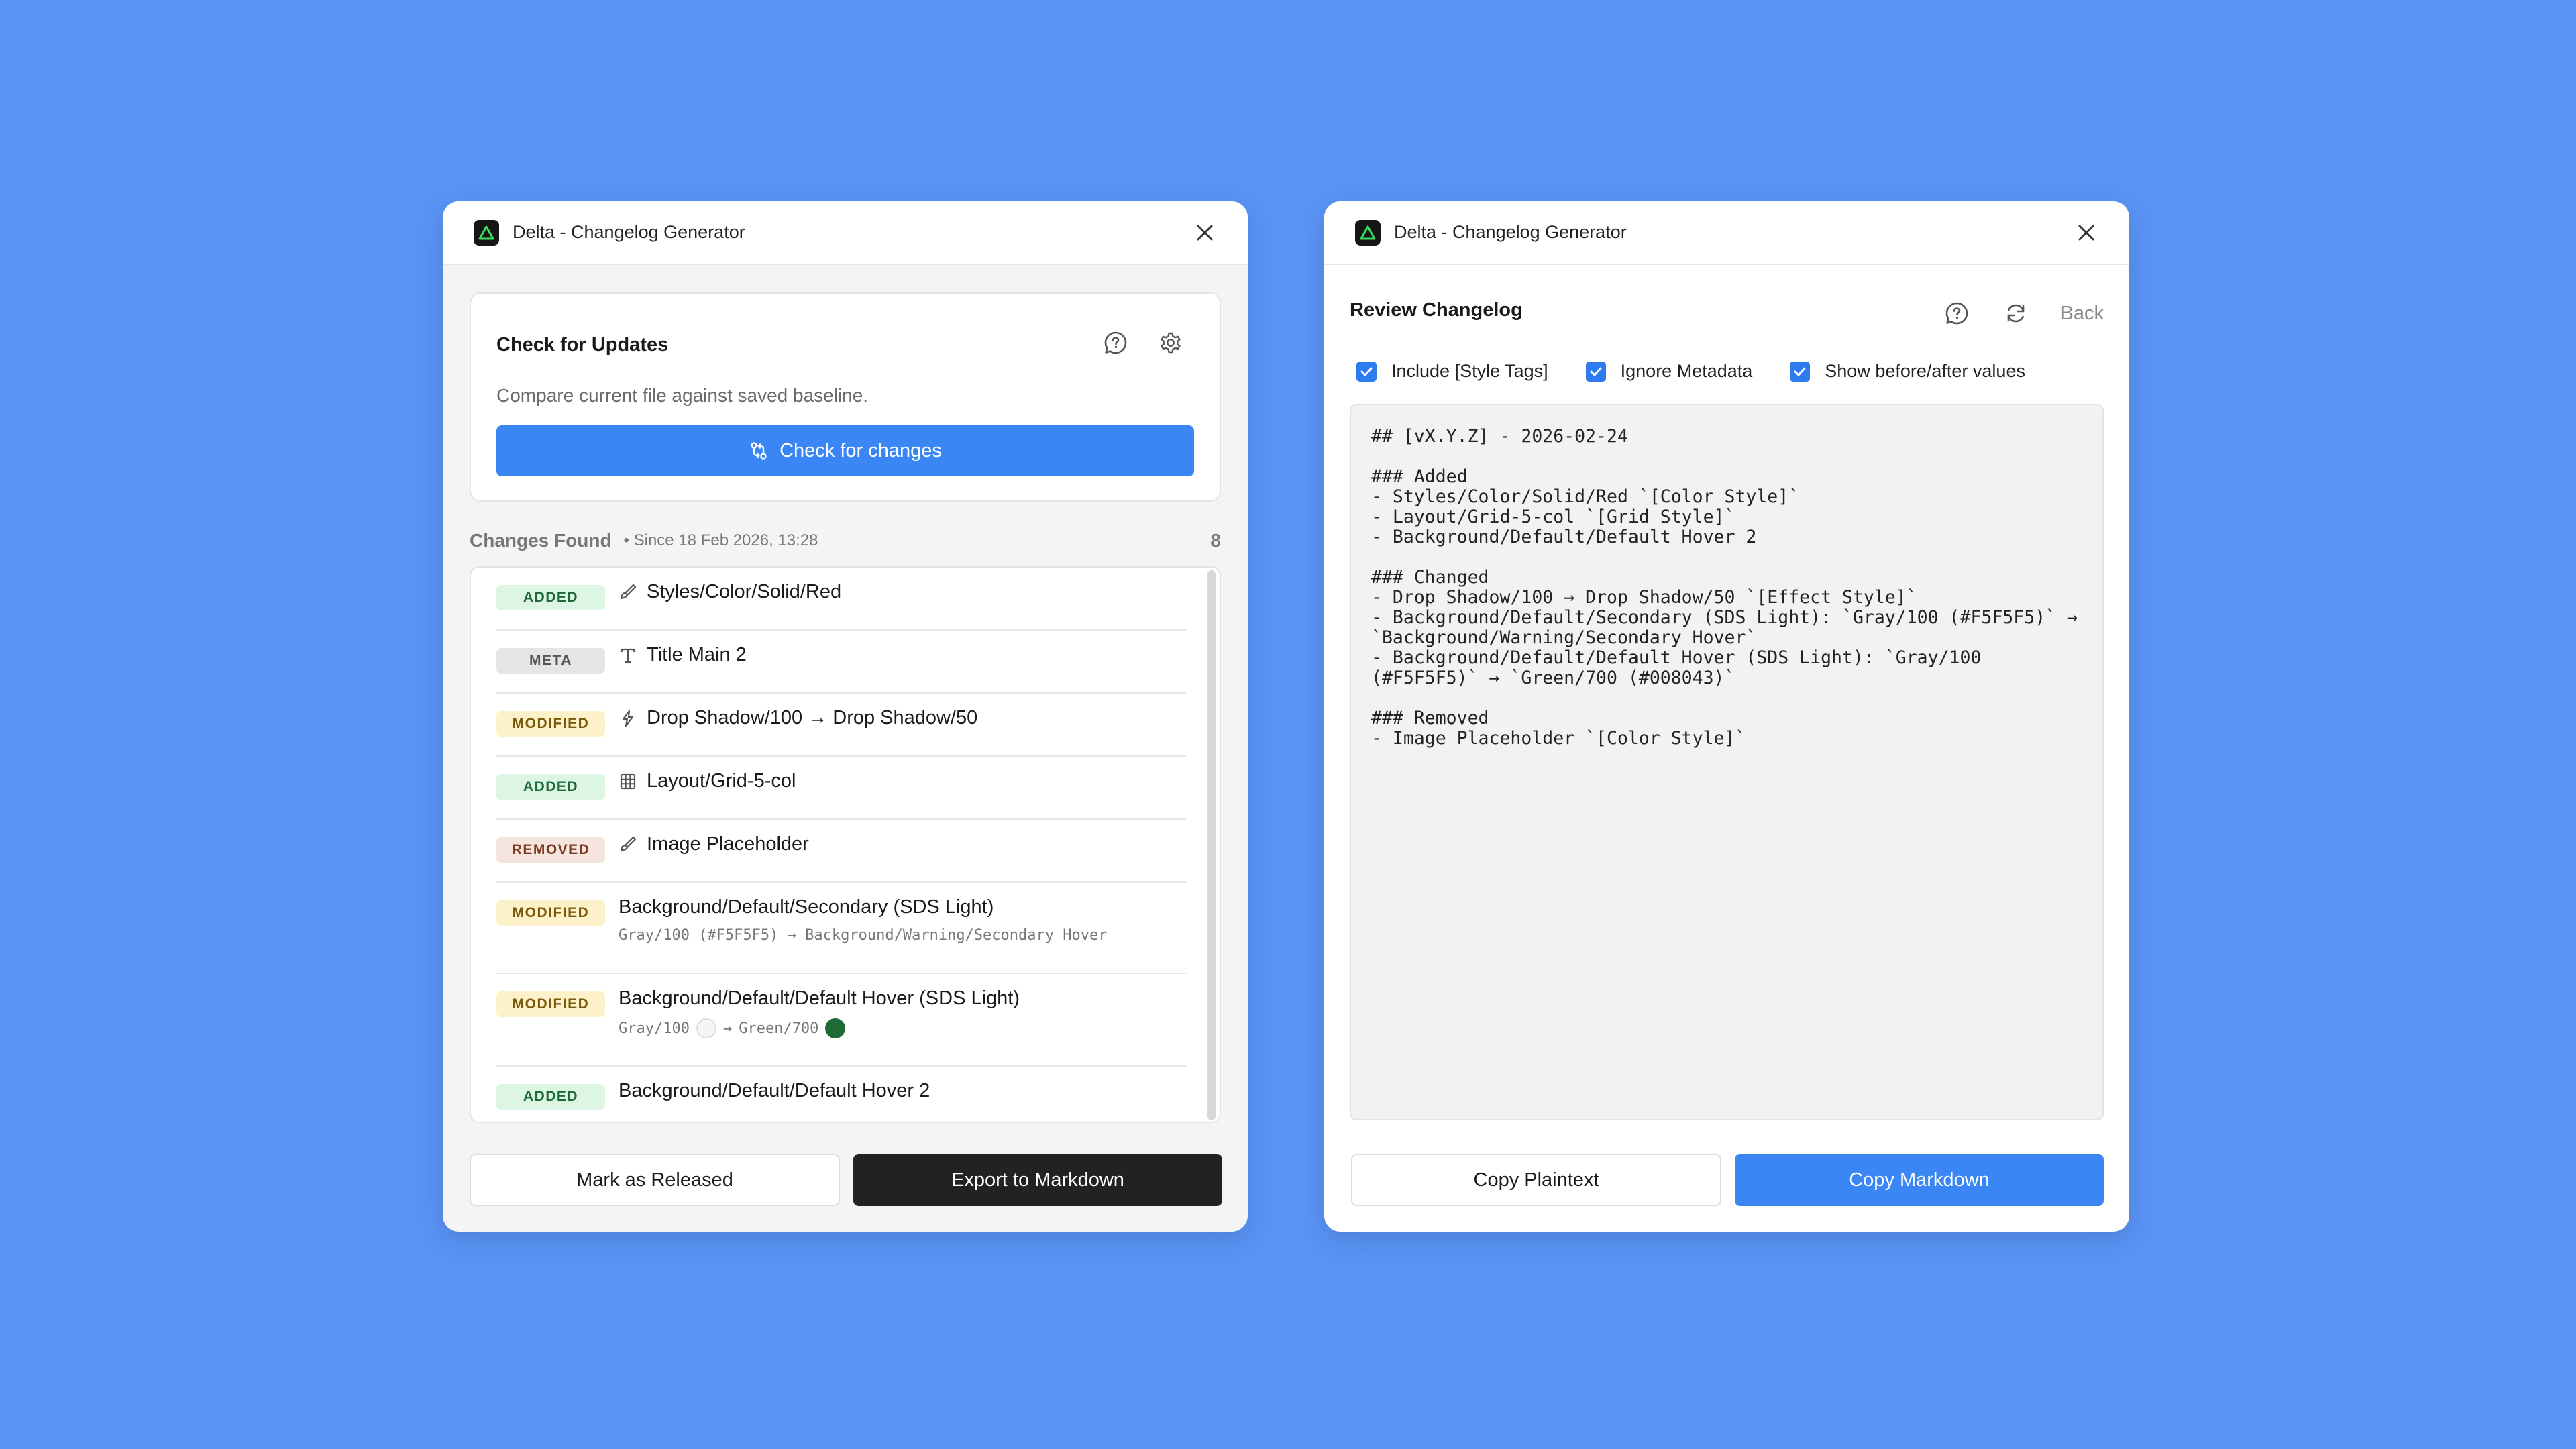 The width and height of the screenshot is (2576, 1449). I want to click on item-name: Drop Shadow/100 → Drop Shadow/50, so click(812, 718).